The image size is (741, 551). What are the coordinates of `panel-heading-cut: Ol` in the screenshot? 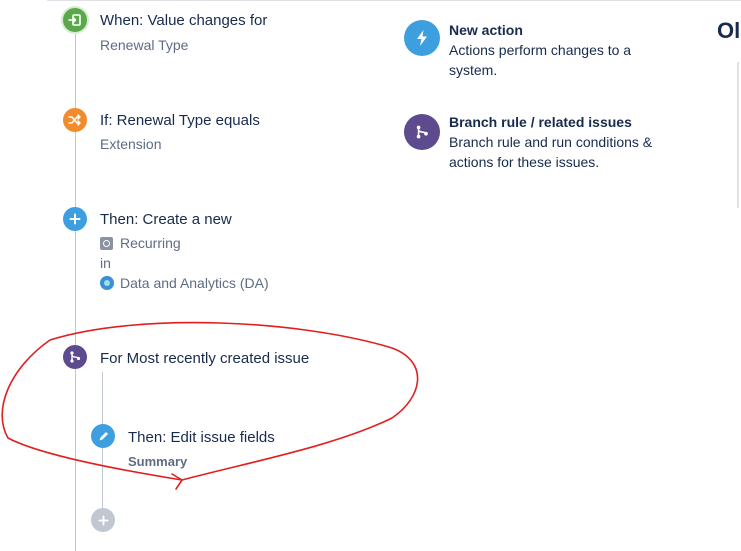 It's located at (729, 30).